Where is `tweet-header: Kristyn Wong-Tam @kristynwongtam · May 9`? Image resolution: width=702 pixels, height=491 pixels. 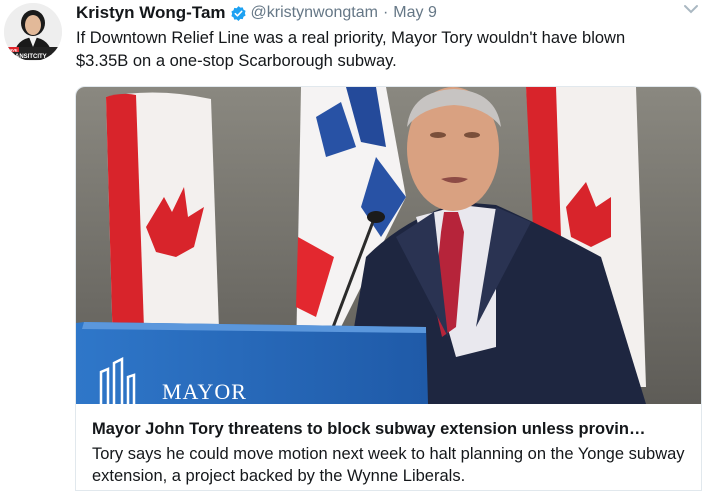
tweet-header: Kristyn Wong-Tam @kristynwongtam · May 9 is located at coordinates (256, 13).